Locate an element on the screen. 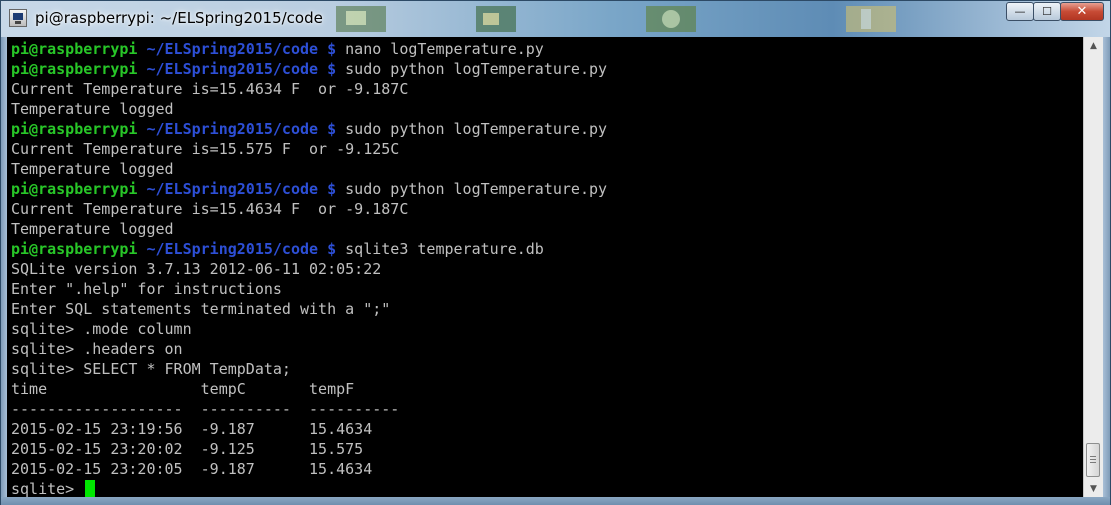 Image resolution: width=1111 pixels, height=505 pixels. scrollbar-thumb is located at coordinates (1093, 460).